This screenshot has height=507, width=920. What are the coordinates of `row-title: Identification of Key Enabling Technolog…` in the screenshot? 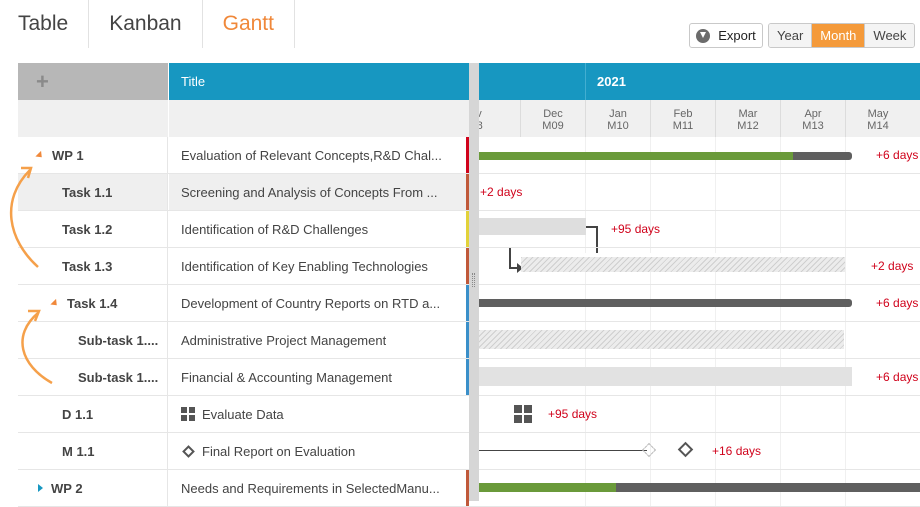 It's located at (304, 266).